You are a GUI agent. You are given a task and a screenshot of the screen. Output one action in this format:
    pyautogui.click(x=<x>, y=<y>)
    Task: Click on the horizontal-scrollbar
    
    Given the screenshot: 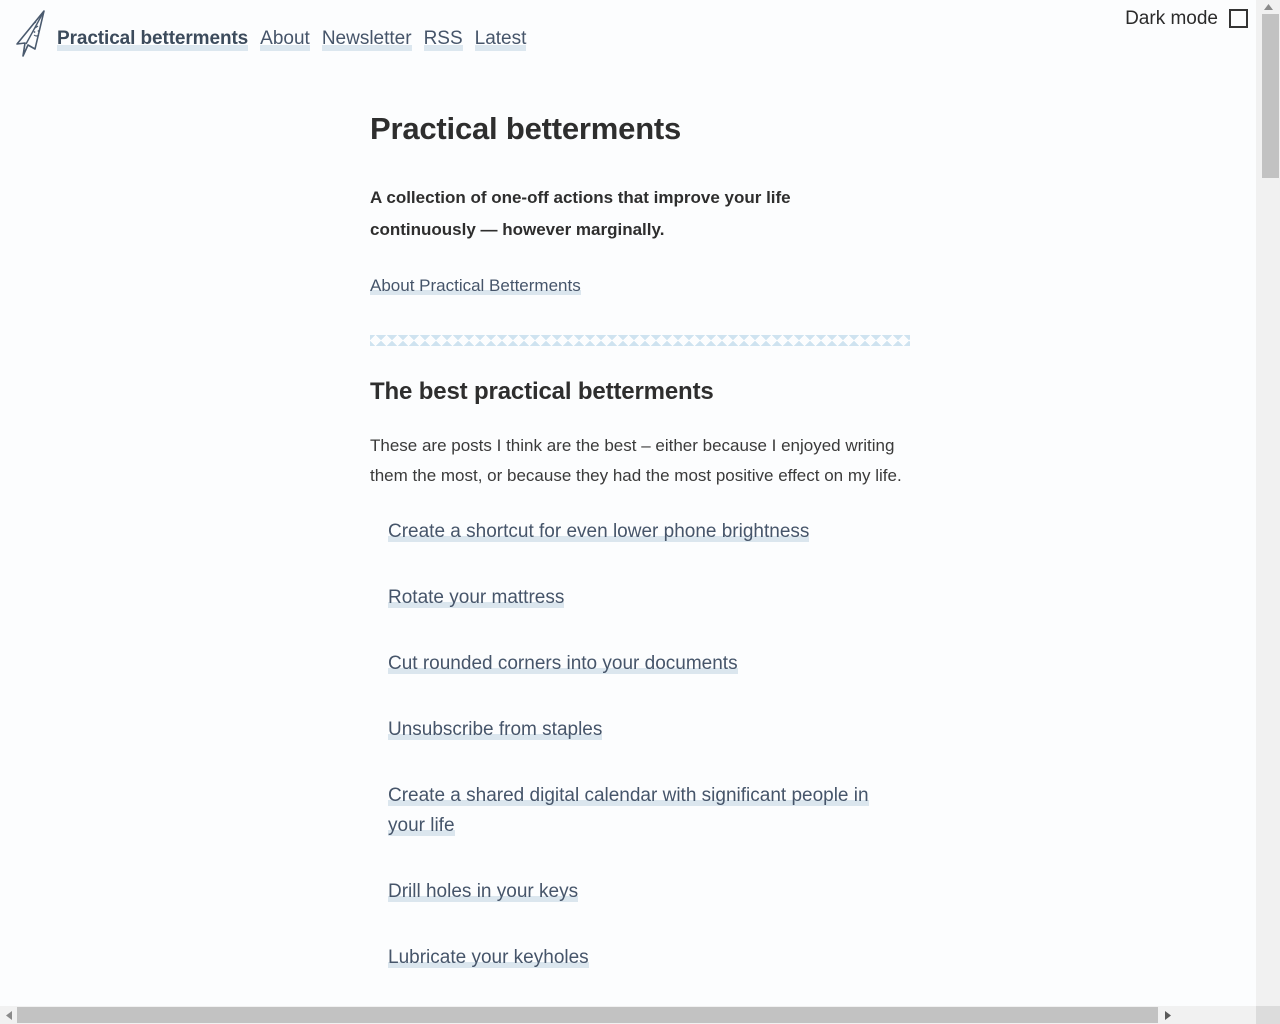 What is the action you would take?
    pyautogui.click(x=640, y=1015)
    